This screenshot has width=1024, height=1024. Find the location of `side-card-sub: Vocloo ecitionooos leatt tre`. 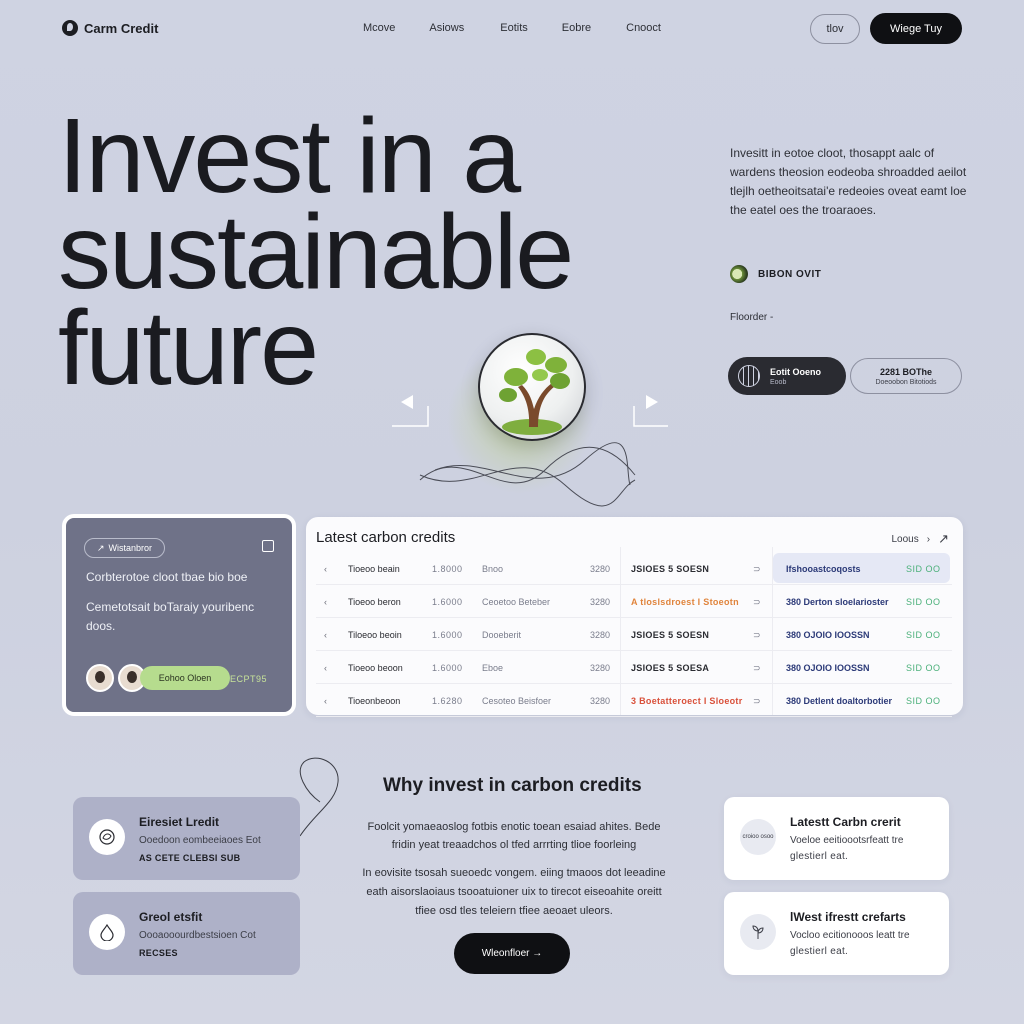

side-card-sub: Vocloo ecitionooos leatt tre is located at coordinates (850, 935).